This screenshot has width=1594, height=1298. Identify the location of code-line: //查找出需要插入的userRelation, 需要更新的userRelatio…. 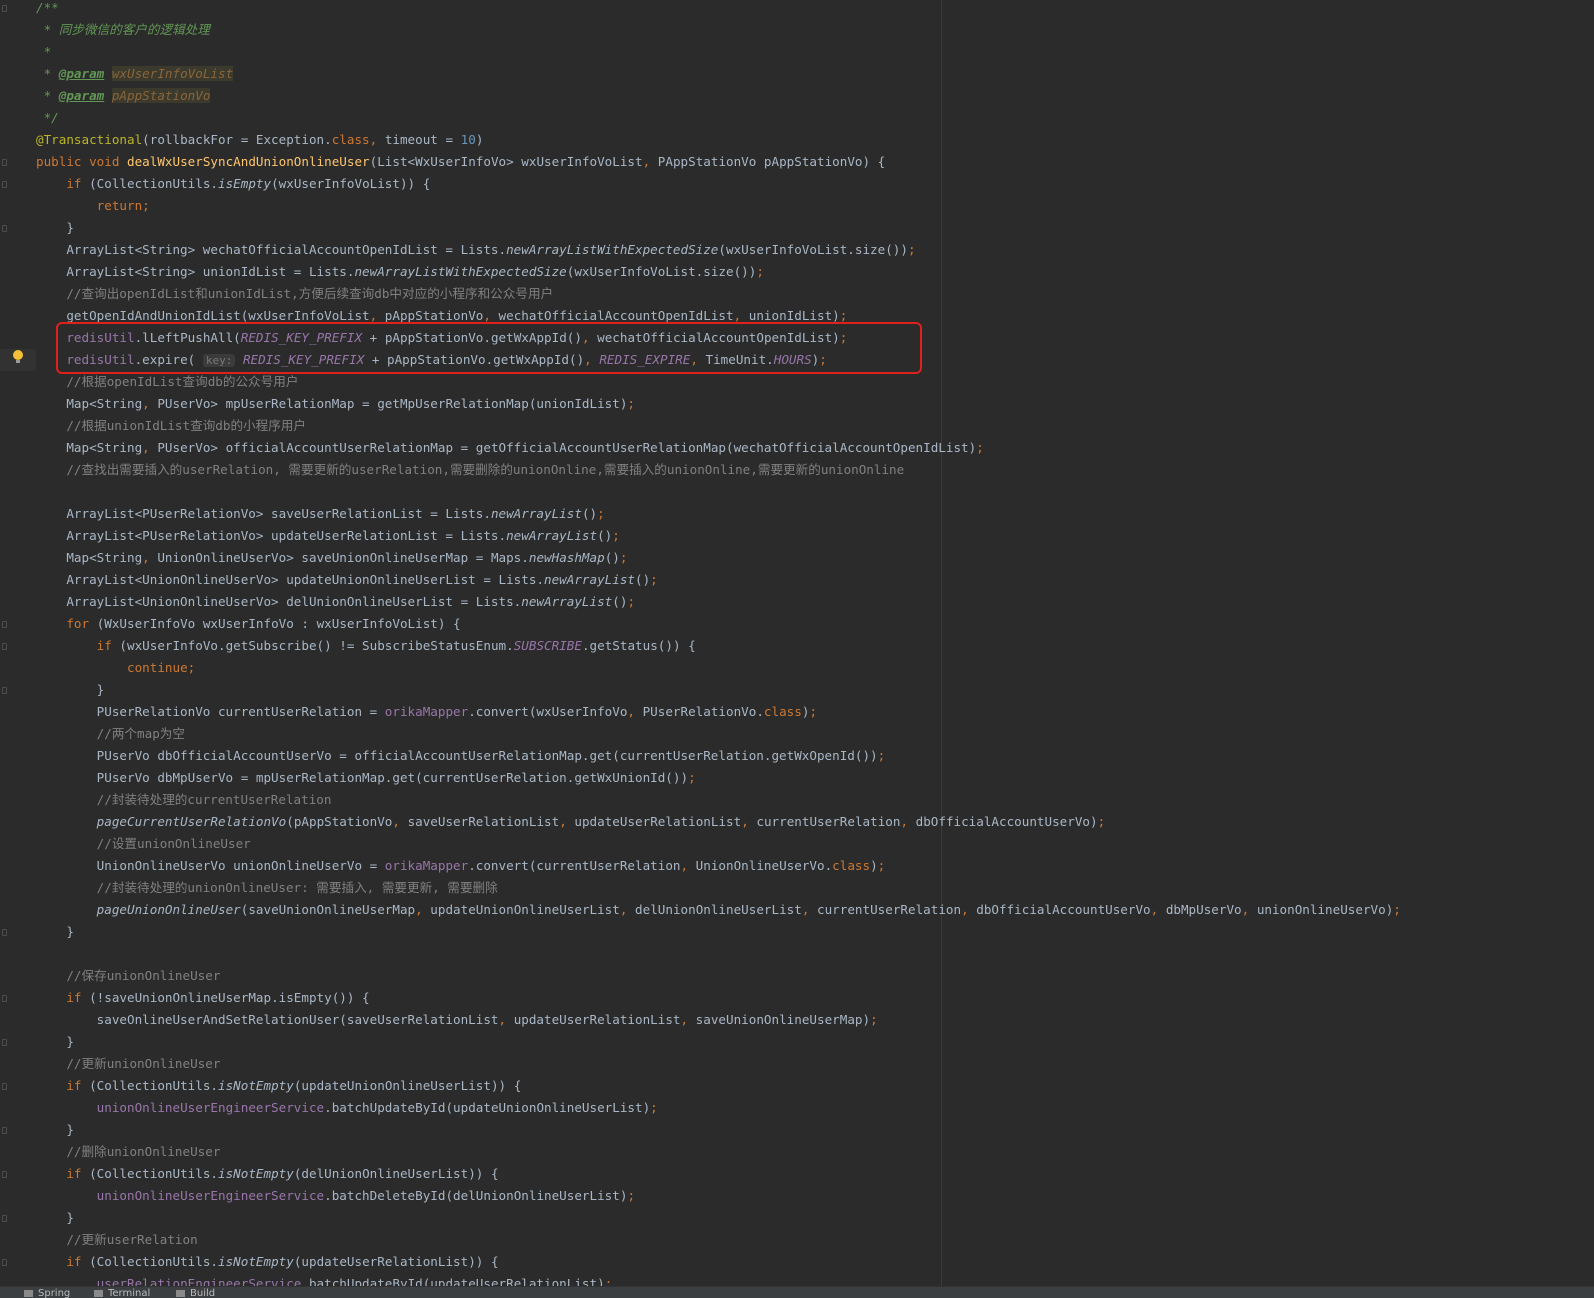
(470, 470).